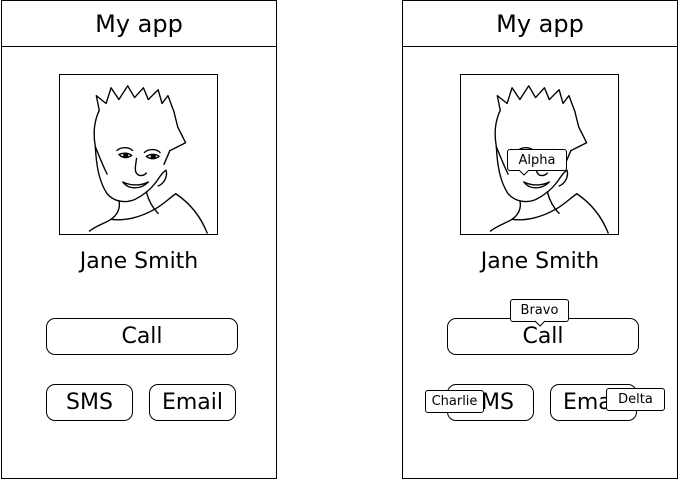 This screenshot has width=680, height=481. Describe the element at coordinates (540, 323) in the screenshot. I see `hint-tail-call` at that location.